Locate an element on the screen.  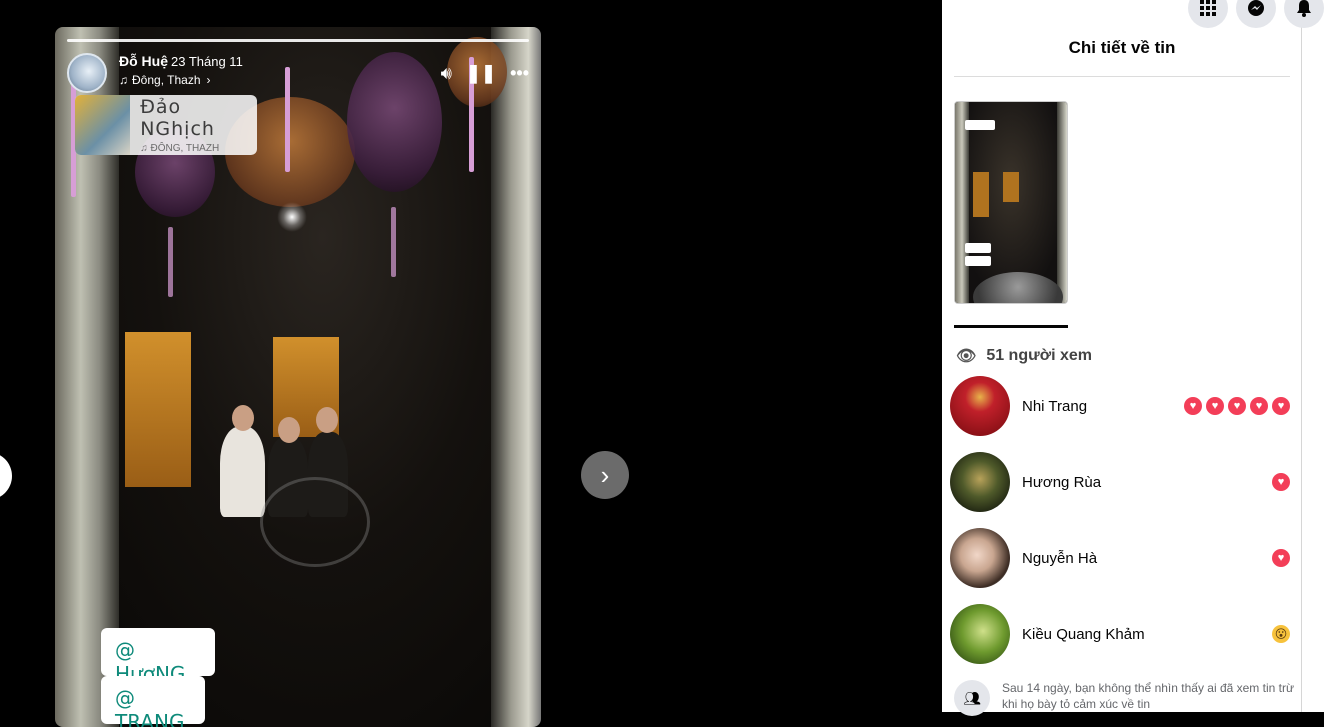
music-label: Đông, Thazh is located at coordinates (166, 80).